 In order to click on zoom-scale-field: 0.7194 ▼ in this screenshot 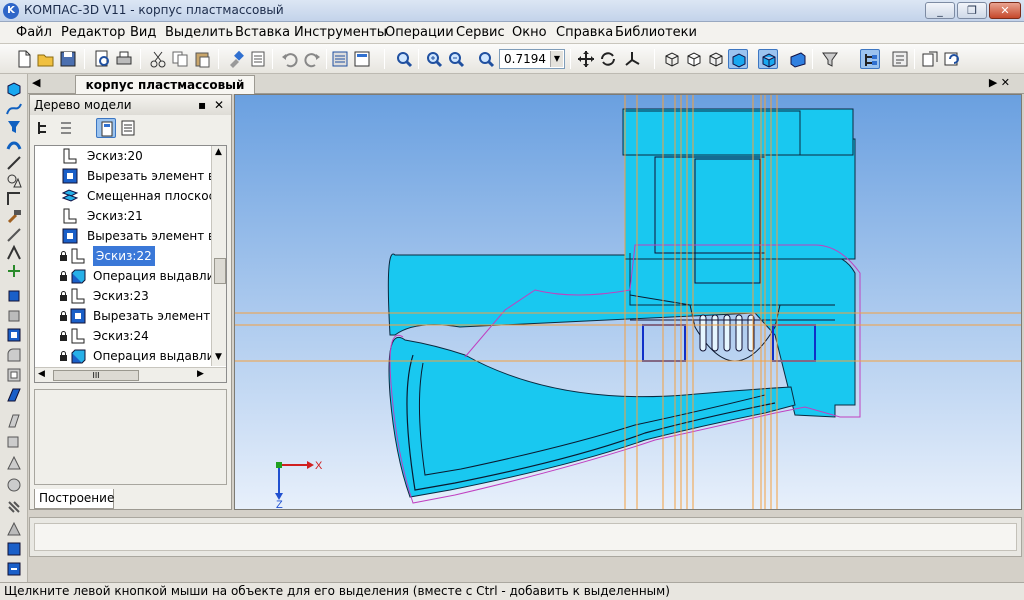, I will do `click(532, 59)`.